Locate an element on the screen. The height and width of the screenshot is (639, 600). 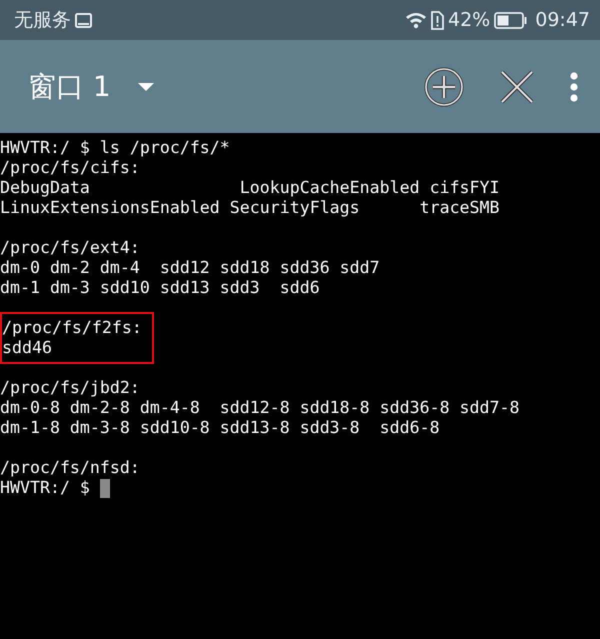
terminal-line: dm-1-8 dm-3-8 sdd10-8 sdd13-8 sdd3-8 sdd6-8 is located at coordinates (220, 428).